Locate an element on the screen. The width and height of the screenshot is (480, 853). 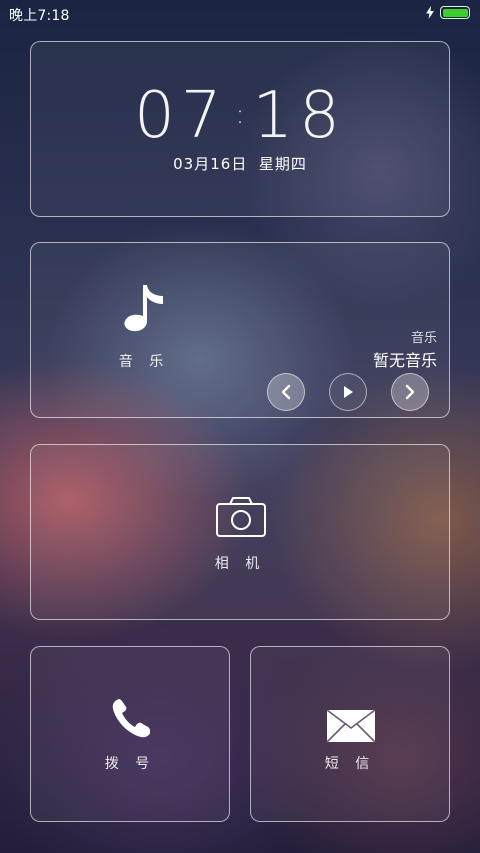
battery-fill is located at coordinates (455, 12).